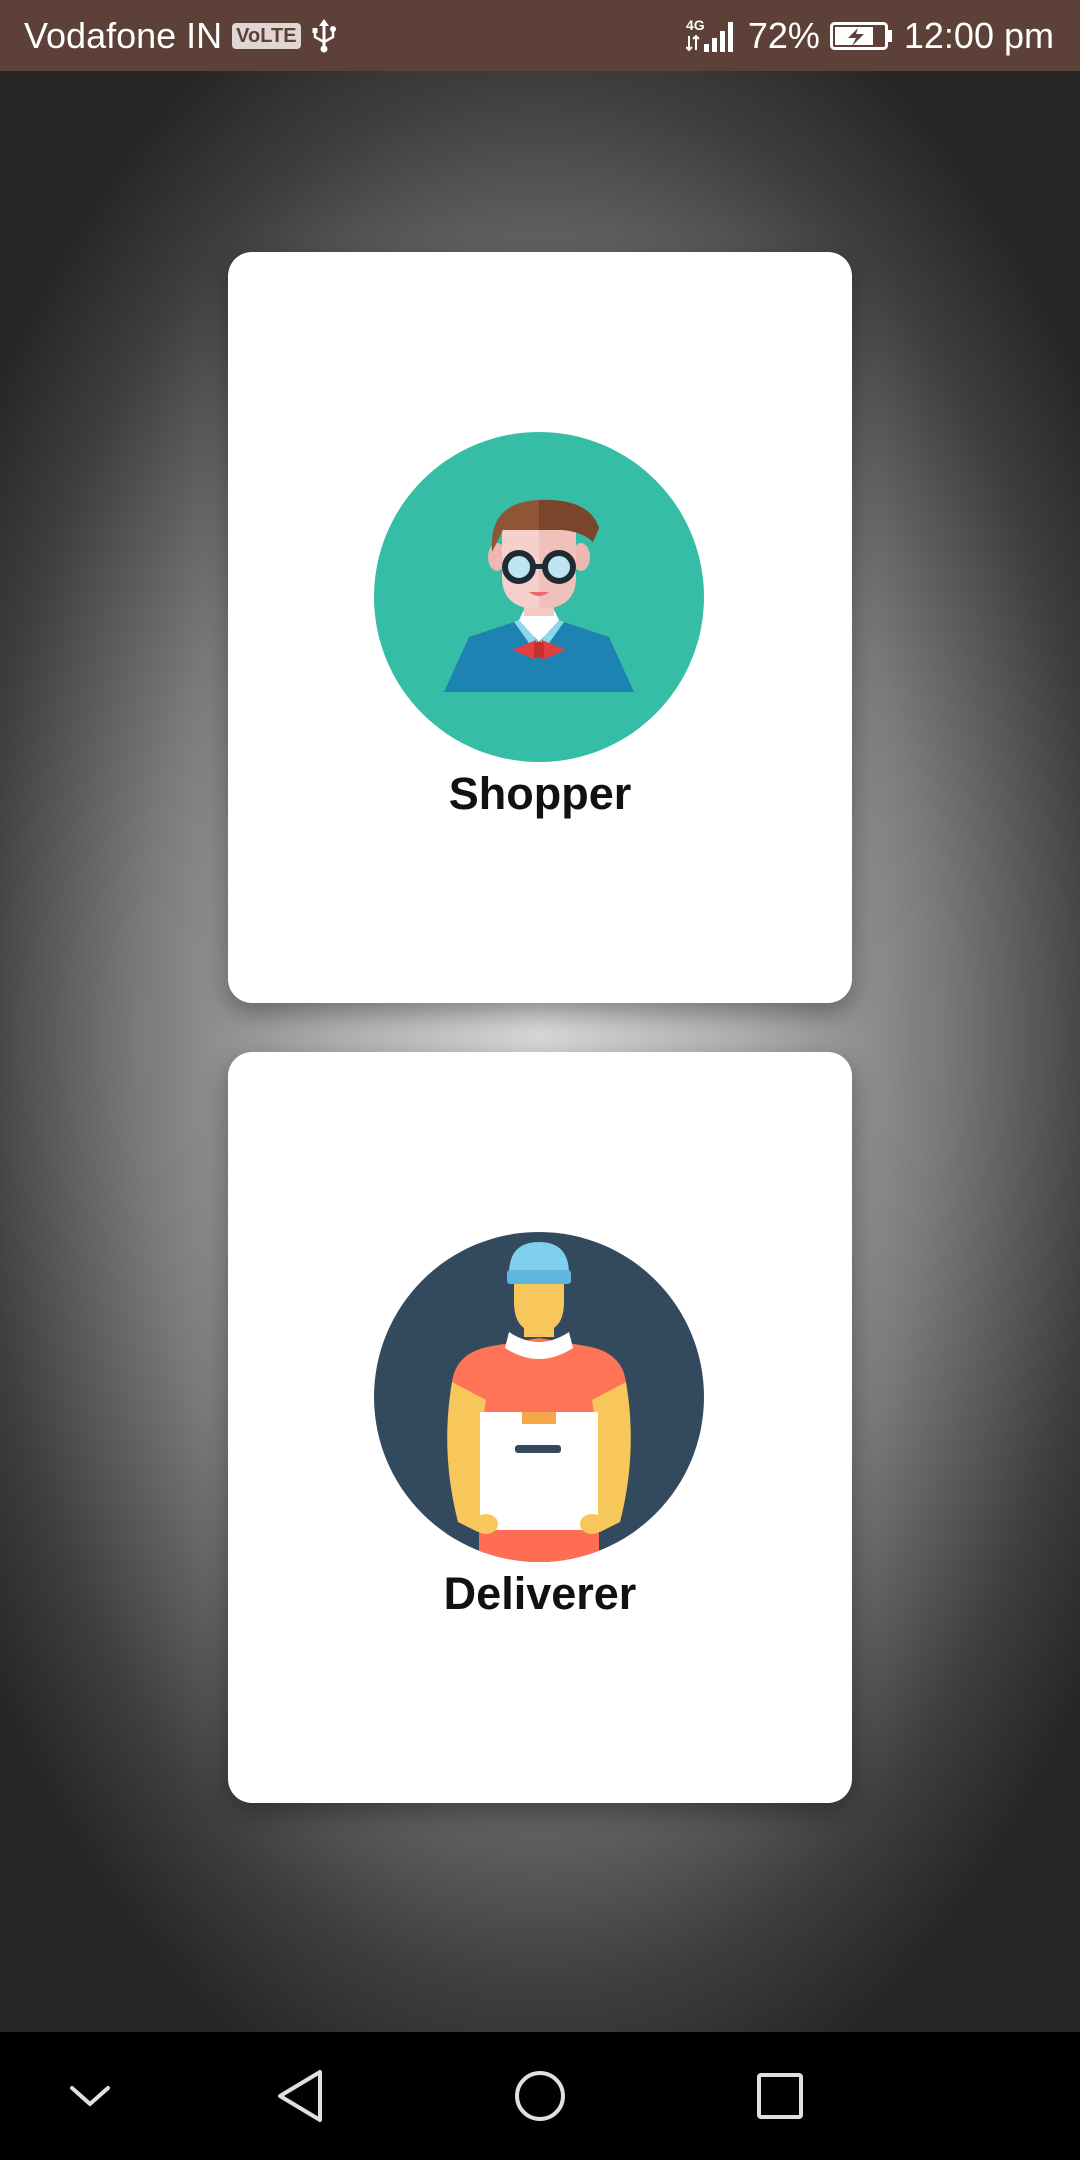 The height and width of the screenshot is (2160, 1080). I want to click on shopper-avatar-icon, so click(539, 597).